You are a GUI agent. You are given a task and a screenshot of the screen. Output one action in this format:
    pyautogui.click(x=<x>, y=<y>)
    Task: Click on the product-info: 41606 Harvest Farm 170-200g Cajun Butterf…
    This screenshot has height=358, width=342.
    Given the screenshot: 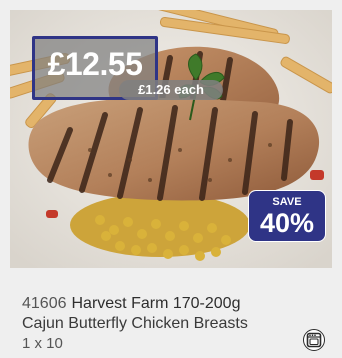 What is the action you would take?
    pyautogui.click(x=172, y=324)
    